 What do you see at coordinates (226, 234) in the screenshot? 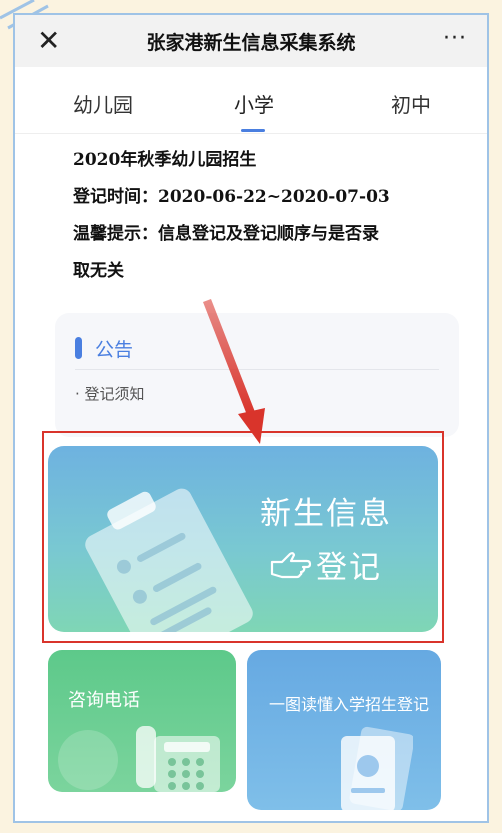
I see `tip-line-1: 温馨提示：信息登记及登记顺序与是否录` at bounding box center [226, 234].